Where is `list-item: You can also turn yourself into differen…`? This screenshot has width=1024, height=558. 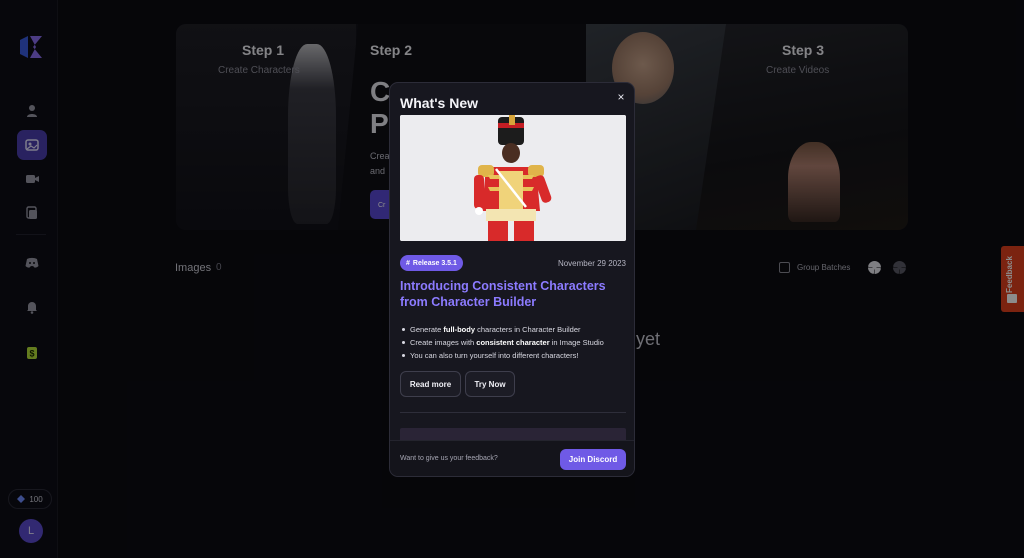 list-item: You can also turn yourself into differen… is located at coordinates (515, 355).